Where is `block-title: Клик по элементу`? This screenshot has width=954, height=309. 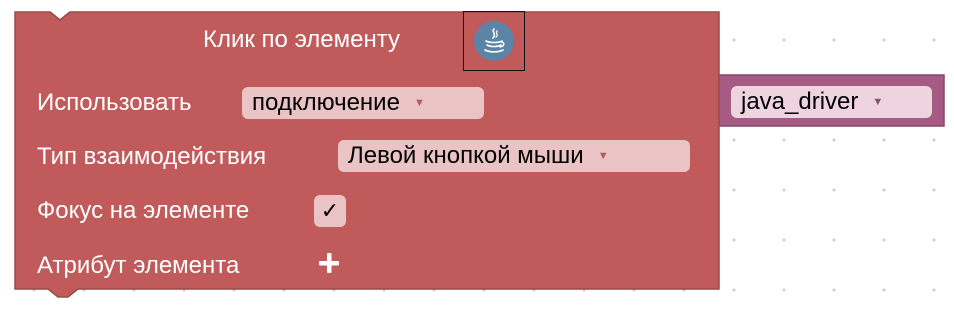 block-title: Клик по элементу is located at coordinates (302, 39).